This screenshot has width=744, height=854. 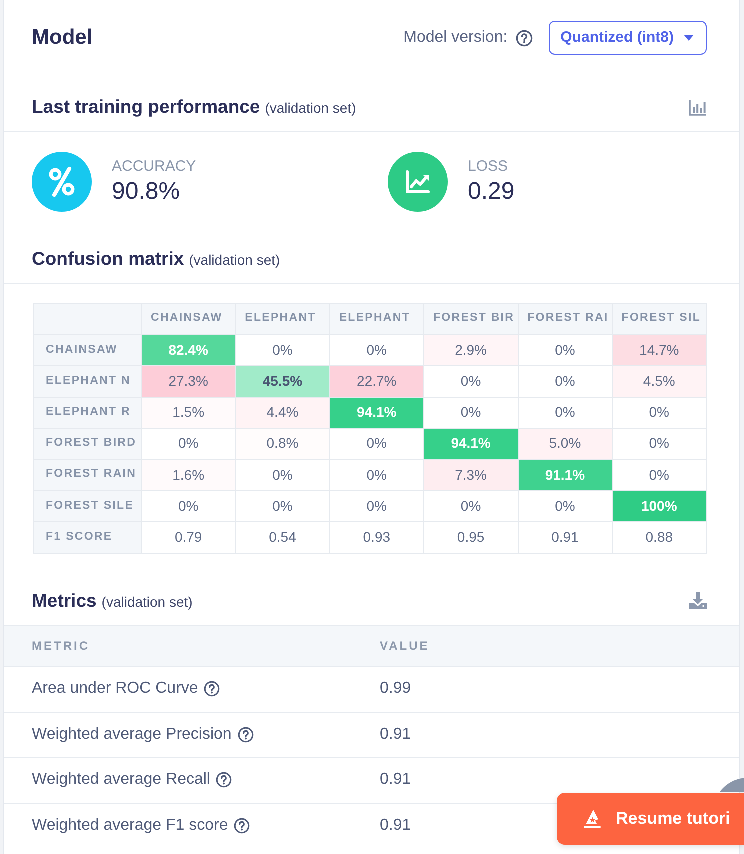 What do you see at coordinates (659, 506) in the screenshot?
I see `matrix-cell: 100%` at bounding box center [659, 506].